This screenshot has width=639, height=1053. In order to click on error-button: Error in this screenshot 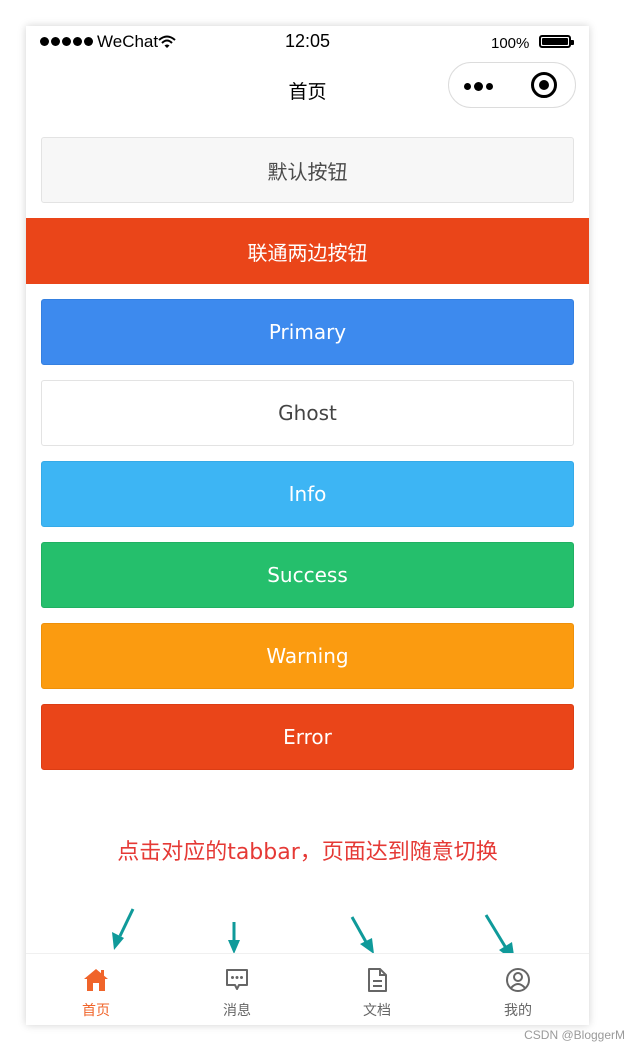, I will do `click(307, 737)`.